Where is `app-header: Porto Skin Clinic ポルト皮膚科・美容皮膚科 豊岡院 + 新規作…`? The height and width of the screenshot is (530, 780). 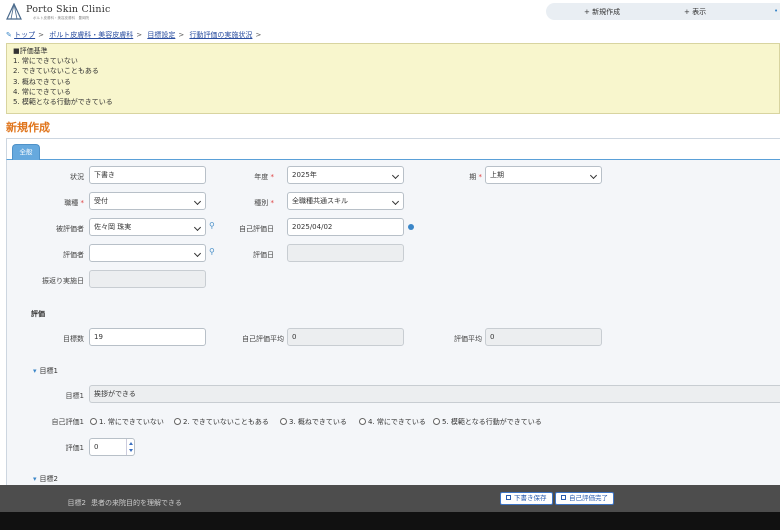 app-header: Porto Skin Clinic ポルト皮膚科・美容皮膚科 豊岡院 + 新規作… is located at coordinates (390, 13).